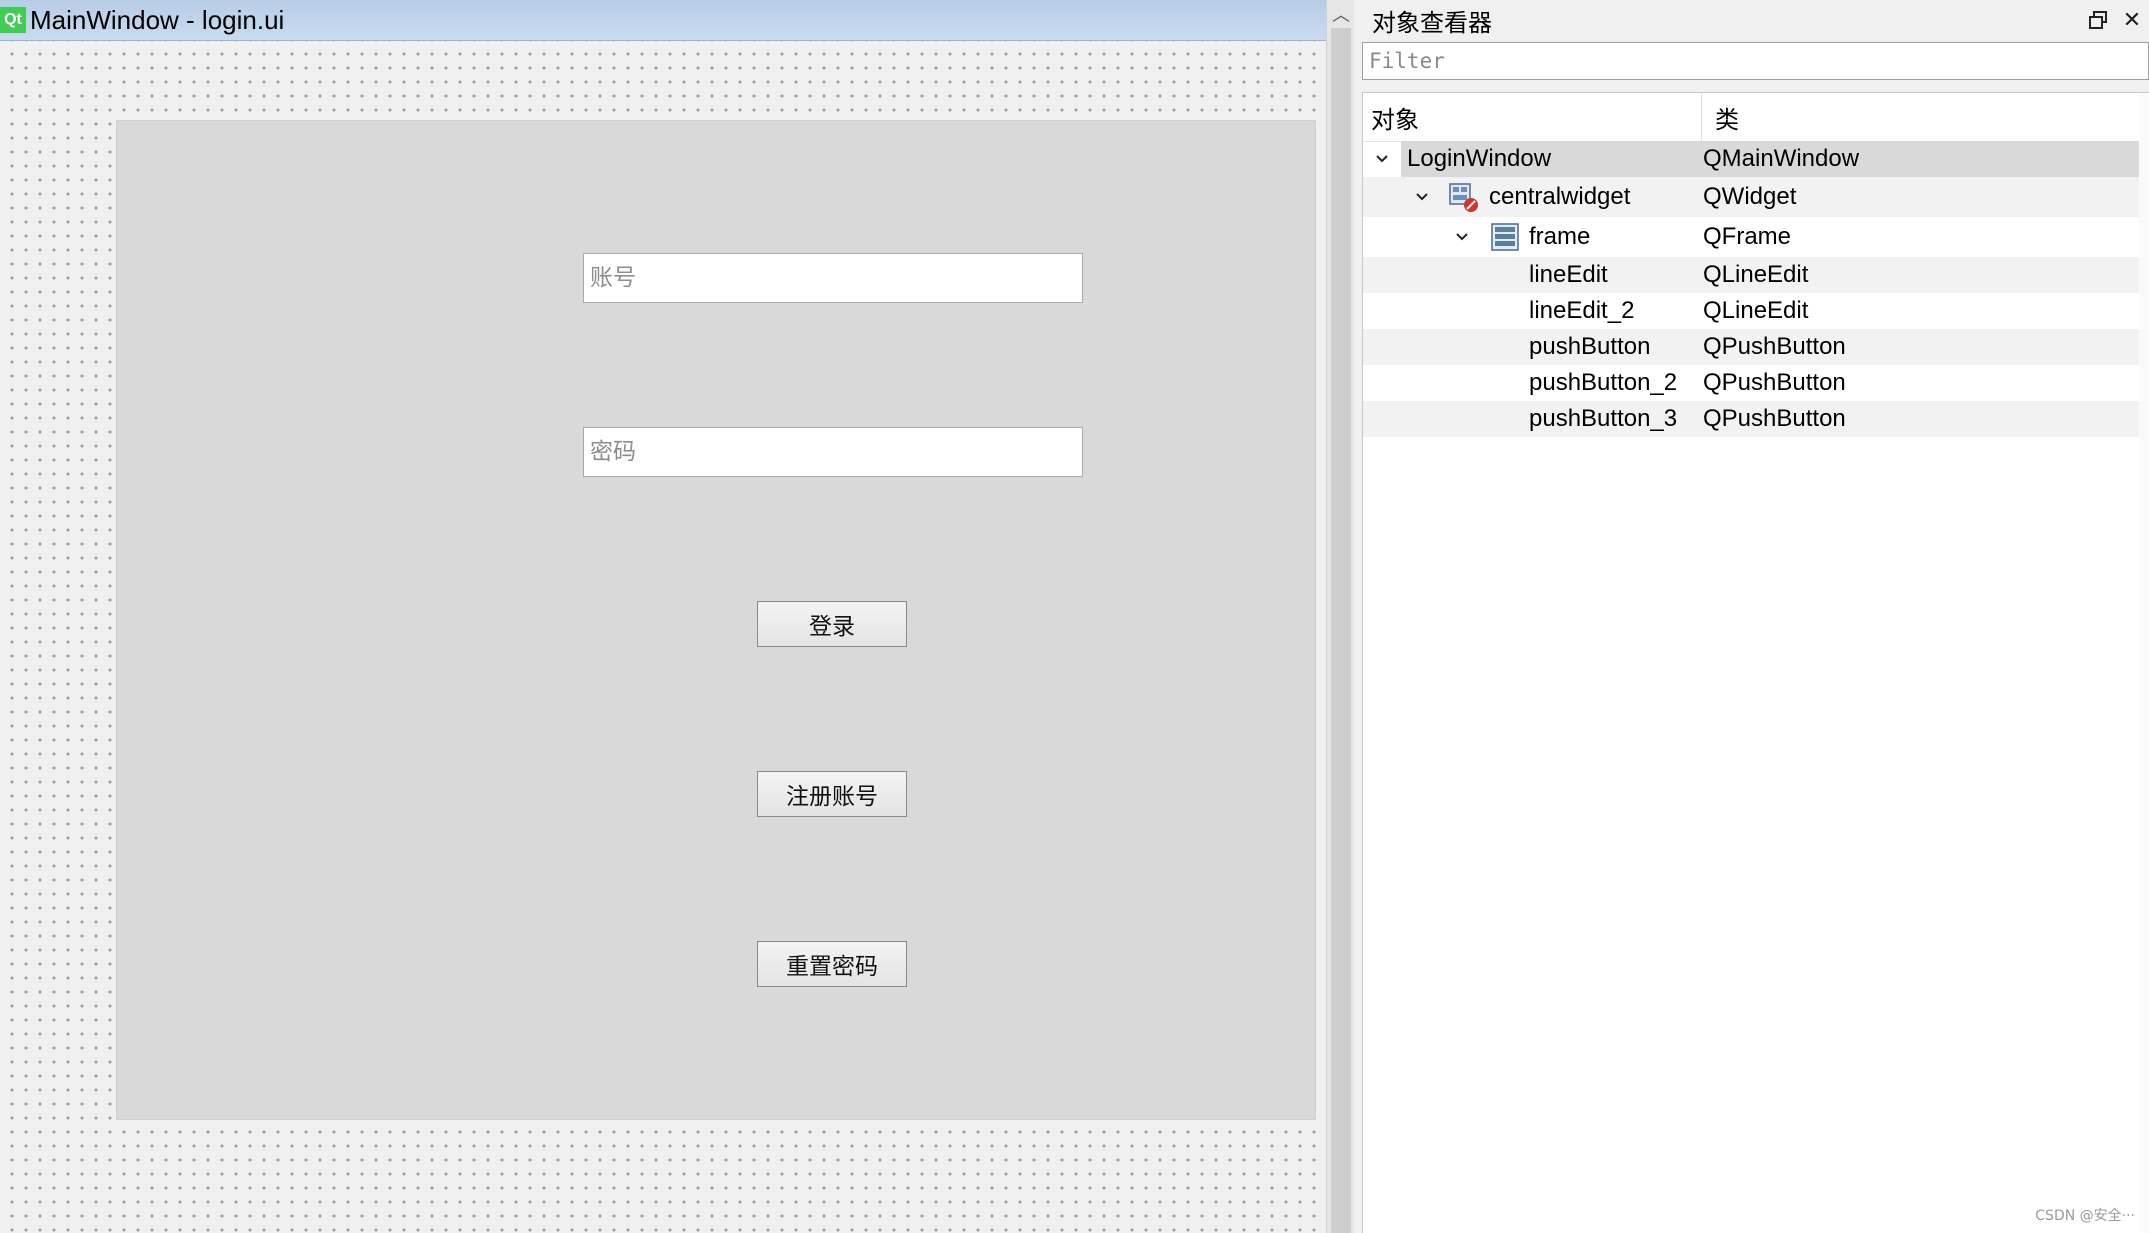  What do you see at coordinates (1560, 236) in the screenshot?
I see `tree-object-name: frame` at bounding box center [1560, 236].